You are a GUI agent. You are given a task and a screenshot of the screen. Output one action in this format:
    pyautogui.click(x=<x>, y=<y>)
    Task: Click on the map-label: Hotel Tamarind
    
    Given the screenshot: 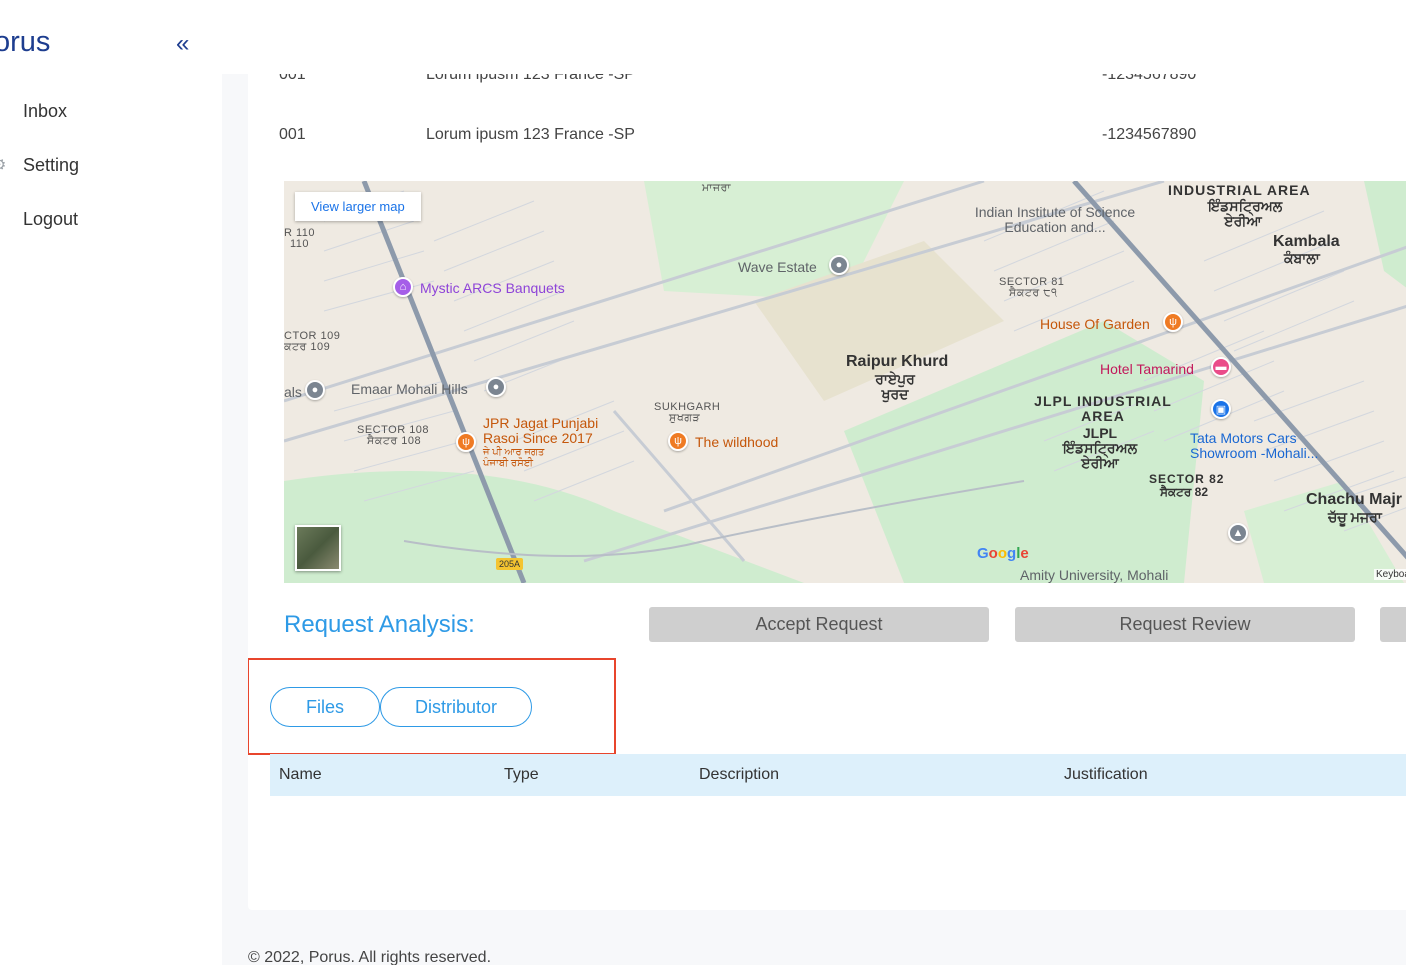 What is the action you would take?
    pyautogui.click(x=1147, y=369)
    